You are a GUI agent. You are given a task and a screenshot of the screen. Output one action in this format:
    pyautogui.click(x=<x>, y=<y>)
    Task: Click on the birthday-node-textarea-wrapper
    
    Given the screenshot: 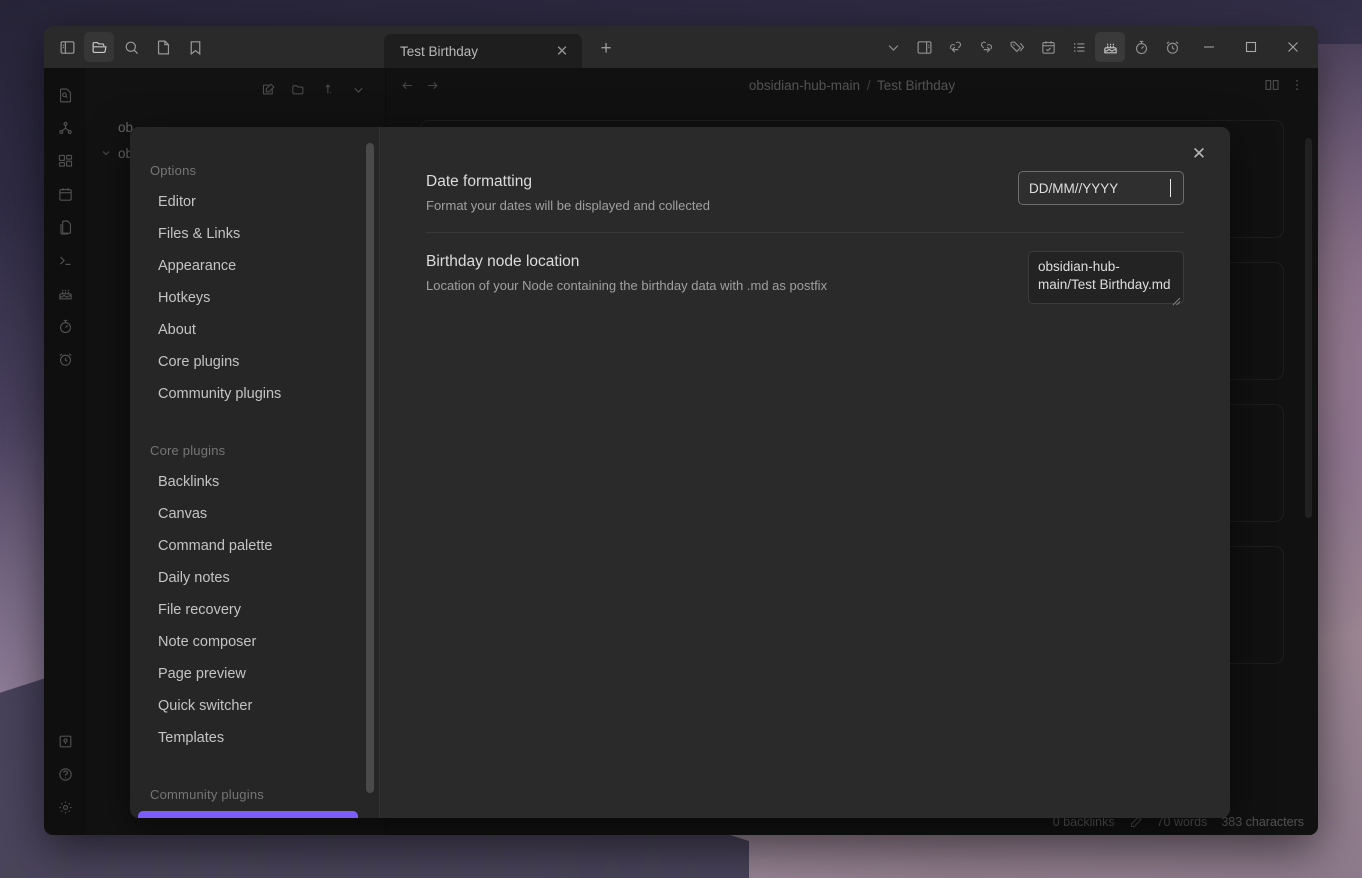 What is the action you would take?
    pyautogui.click(x=1106, y=280)
    